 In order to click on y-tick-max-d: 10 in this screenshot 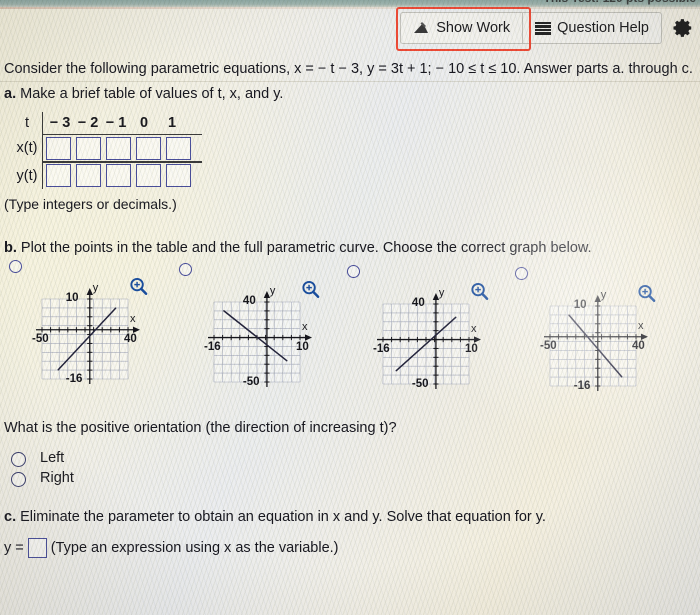, I will do `click(580, 305)`.